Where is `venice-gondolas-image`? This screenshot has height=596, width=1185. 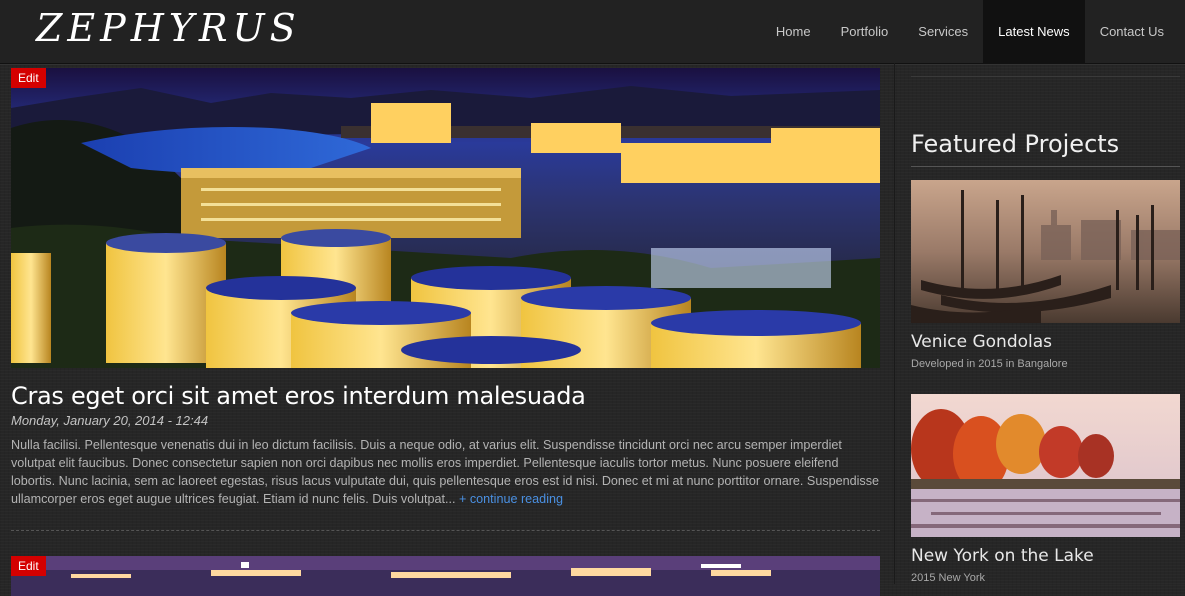 venice-gondolas-image is located at coordinates (1045, 251).